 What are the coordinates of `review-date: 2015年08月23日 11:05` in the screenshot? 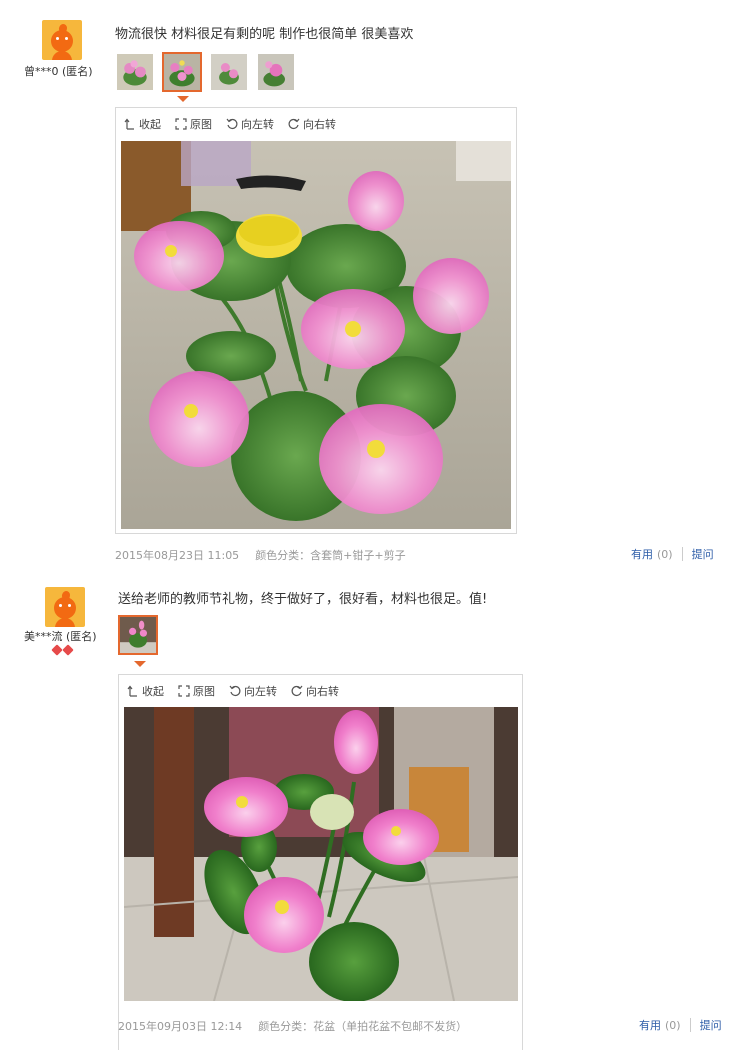 It's located at (177, 555).